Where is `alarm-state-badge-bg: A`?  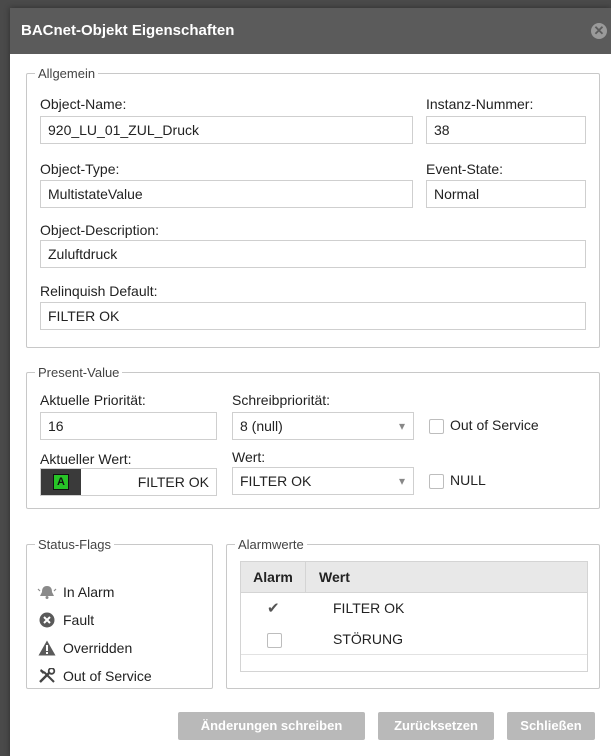
alarm-state-badge-bg: A is located at coordinates (61, 482).